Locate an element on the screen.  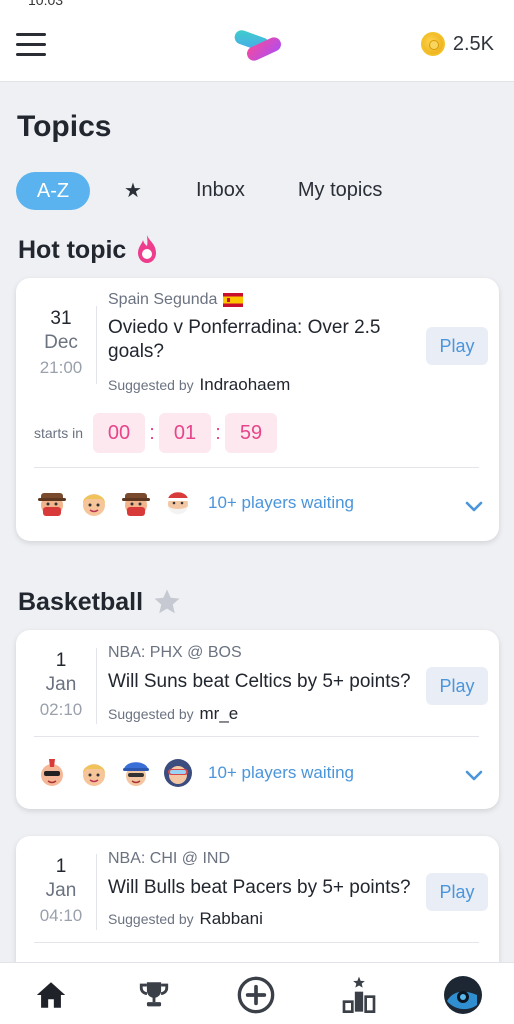
add-circle-icon is located at coordinates (256, 995).